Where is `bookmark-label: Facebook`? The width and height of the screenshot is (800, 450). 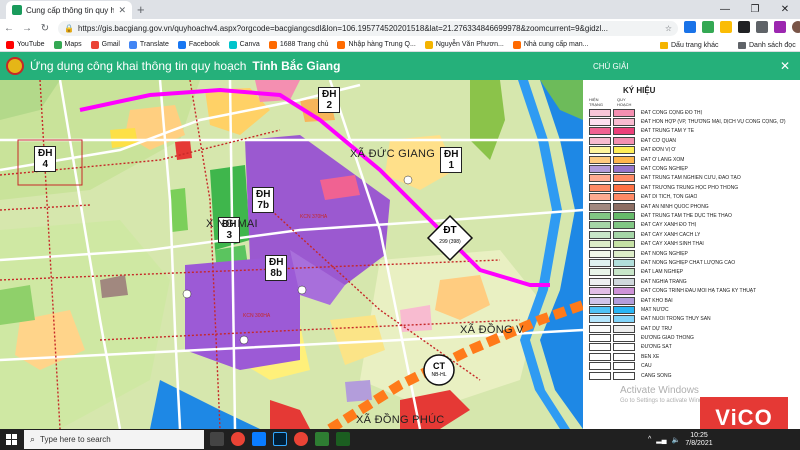
bookmark-label: Facebook is located at coordinates (204, 44).